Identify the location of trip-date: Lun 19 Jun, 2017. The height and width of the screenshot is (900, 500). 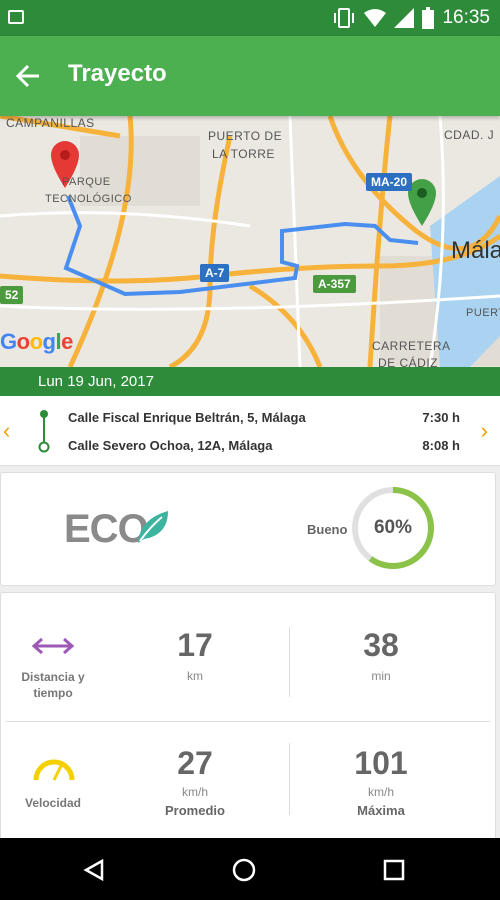
(250, 381).